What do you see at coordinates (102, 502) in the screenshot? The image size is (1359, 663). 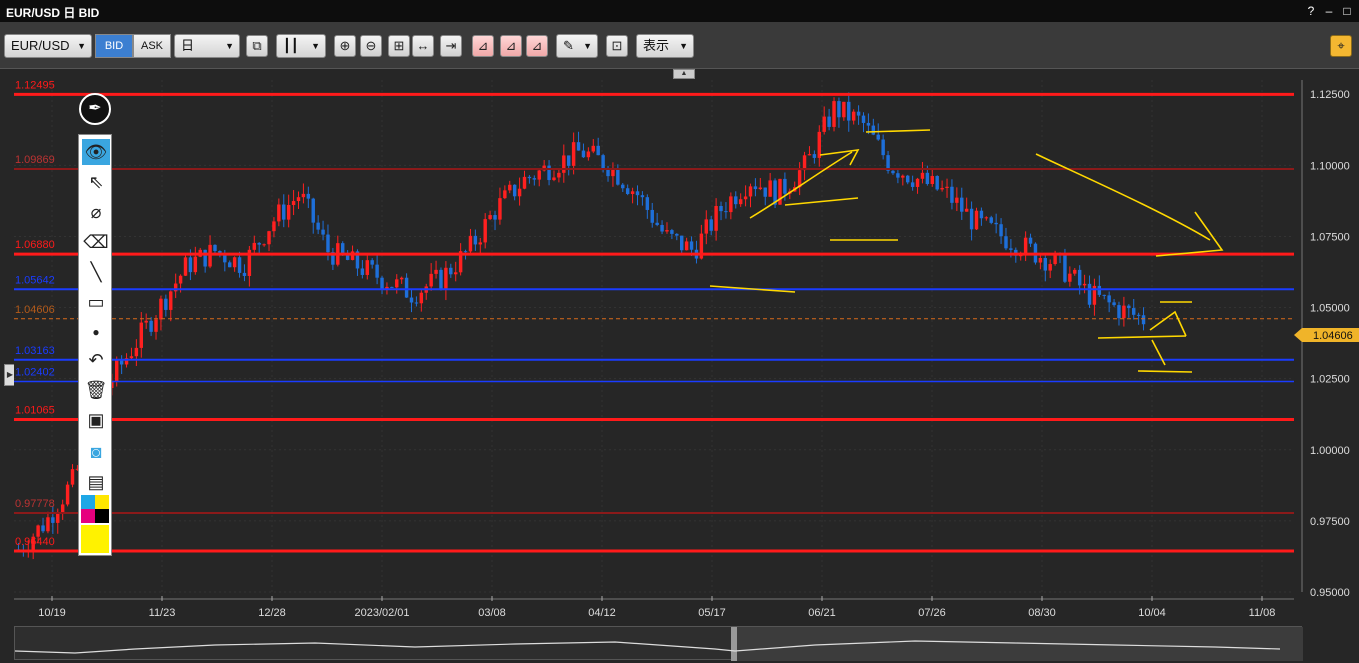 I see `color-swatch-yellow` at bounding box center [102, 502].